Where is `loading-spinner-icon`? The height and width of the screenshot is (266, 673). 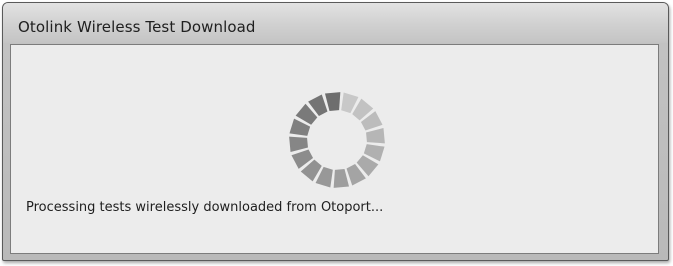
loading-spinner-icon is located at coordinates (337, 140).